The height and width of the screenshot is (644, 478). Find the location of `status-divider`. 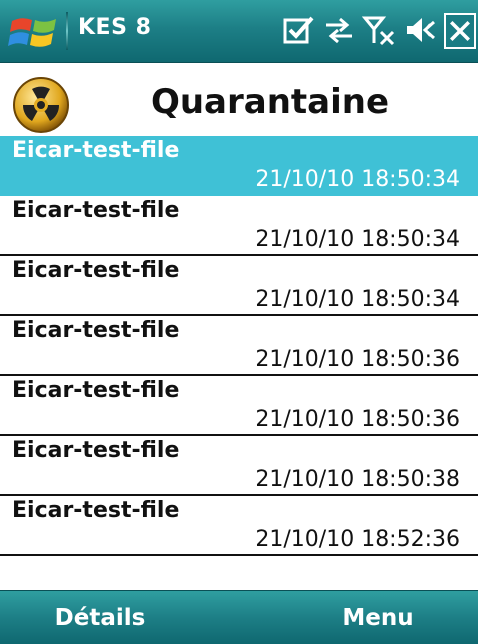

status-divider is located at coordinates (67, 31).